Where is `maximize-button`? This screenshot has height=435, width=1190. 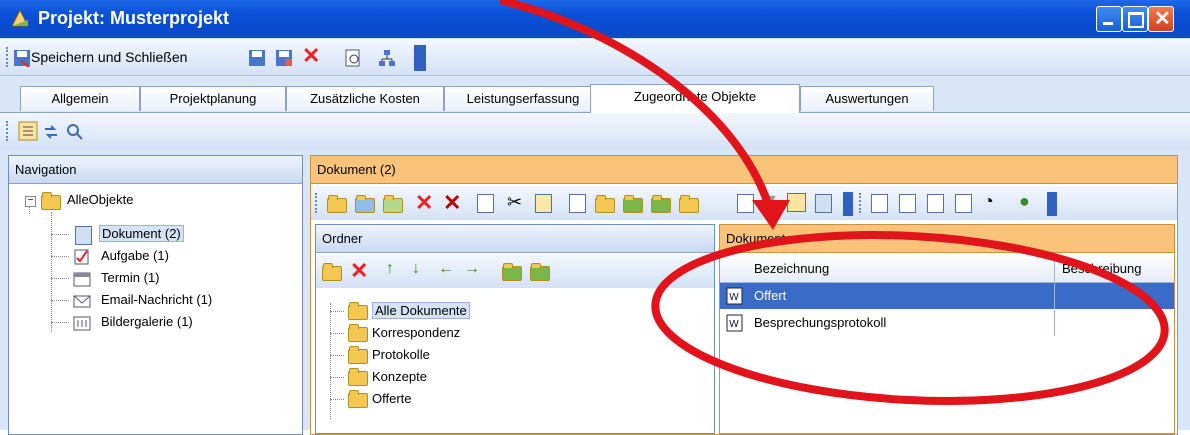 maximize-button is located at coordinates (1135, 19).